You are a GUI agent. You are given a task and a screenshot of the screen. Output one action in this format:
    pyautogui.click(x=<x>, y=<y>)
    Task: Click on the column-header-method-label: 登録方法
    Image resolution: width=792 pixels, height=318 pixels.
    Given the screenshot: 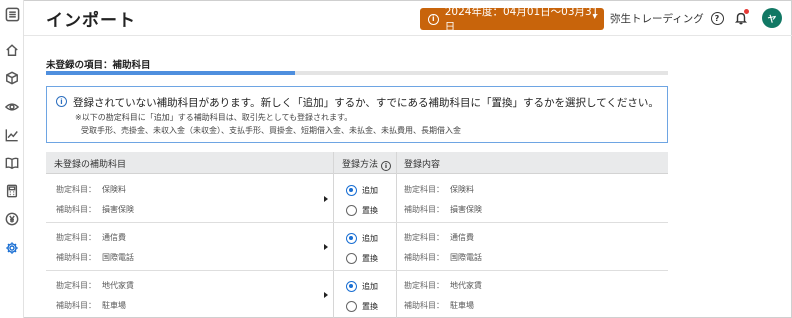 What is the action you would take?
    pyautogui.click(x=360, y=165)
    